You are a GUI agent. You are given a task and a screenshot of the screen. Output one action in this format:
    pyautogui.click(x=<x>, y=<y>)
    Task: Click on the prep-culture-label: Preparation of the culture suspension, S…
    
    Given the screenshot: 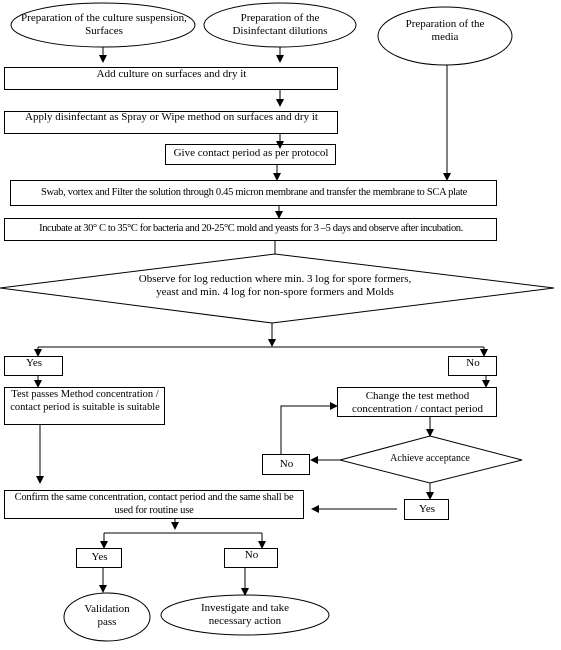 What is the action you would take?
    pyautogui.click(x=104, y=24)
    